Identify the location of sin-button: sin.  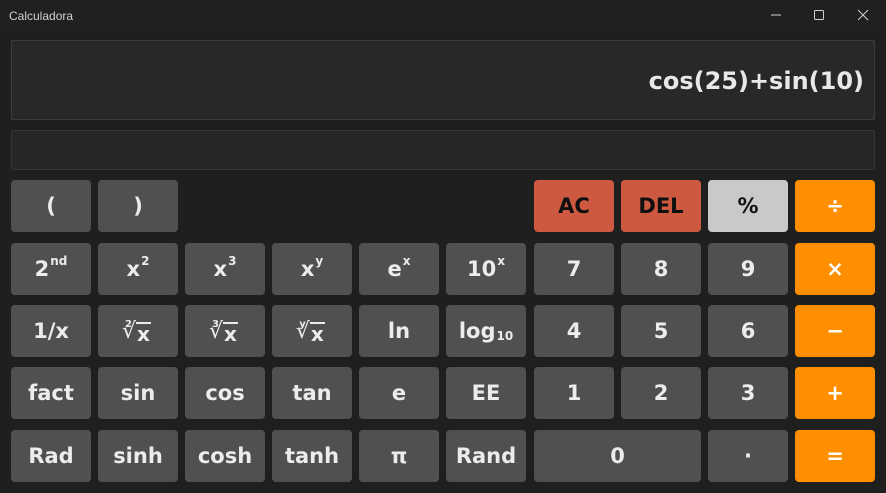
(138, 393).